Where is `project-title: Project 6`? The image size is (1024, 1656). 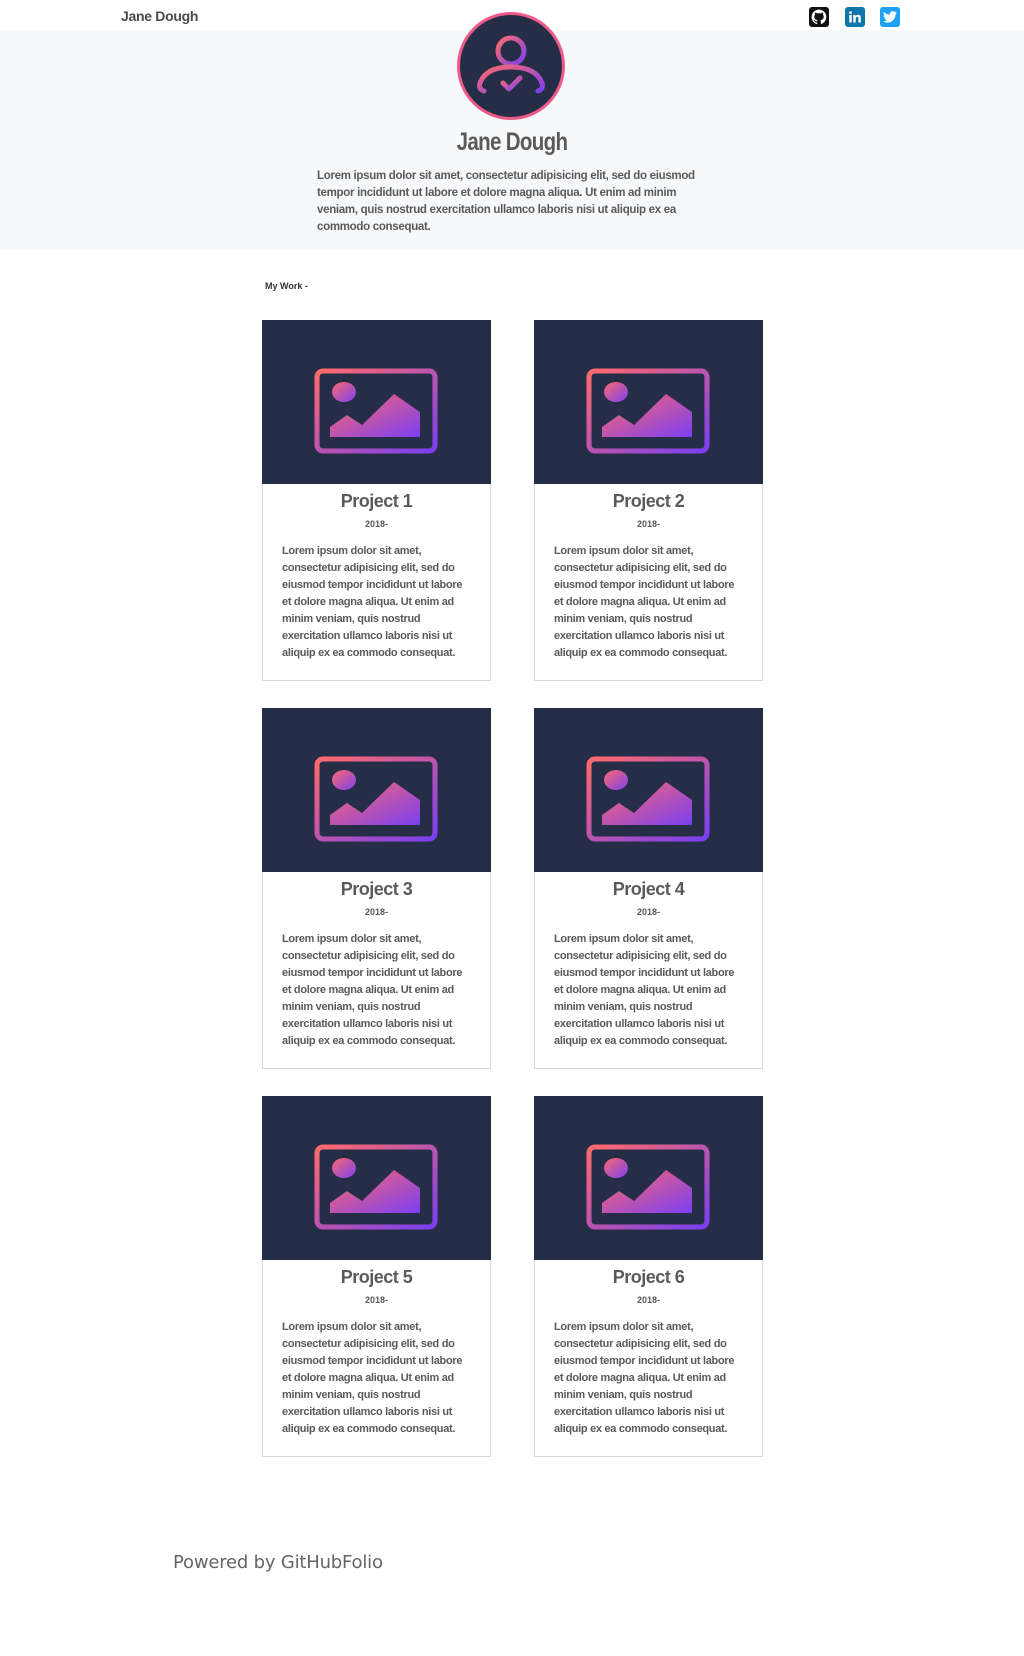 project-title: Project 6 is located at coordinates (648, 1277).